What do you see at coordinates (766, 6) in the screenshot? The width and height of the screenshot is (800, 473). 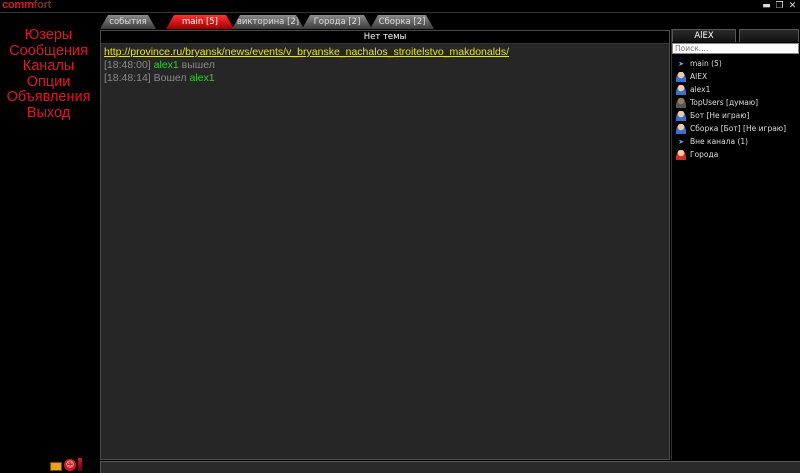 I see `minimize-button: ▬` at bounding box center [766, 6].